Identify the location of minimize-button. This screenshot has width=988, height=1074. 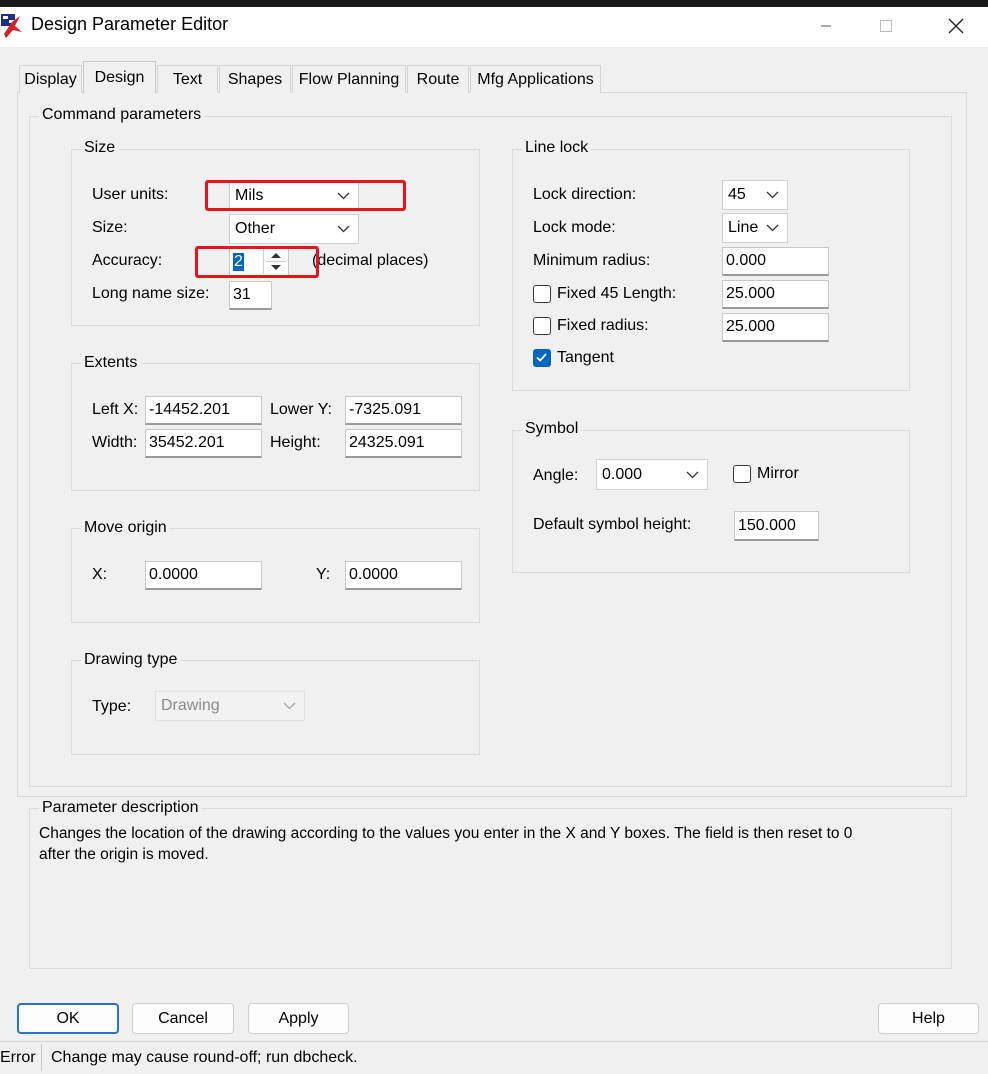
(826, 26).